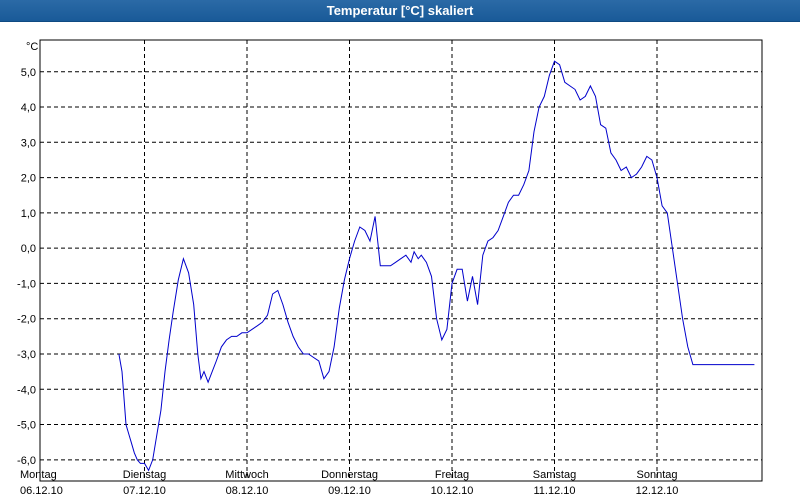  Describe the element at coordinates (144, 475) in the screenshot. I see `x-tick-day-label: Dienstag` at that location.